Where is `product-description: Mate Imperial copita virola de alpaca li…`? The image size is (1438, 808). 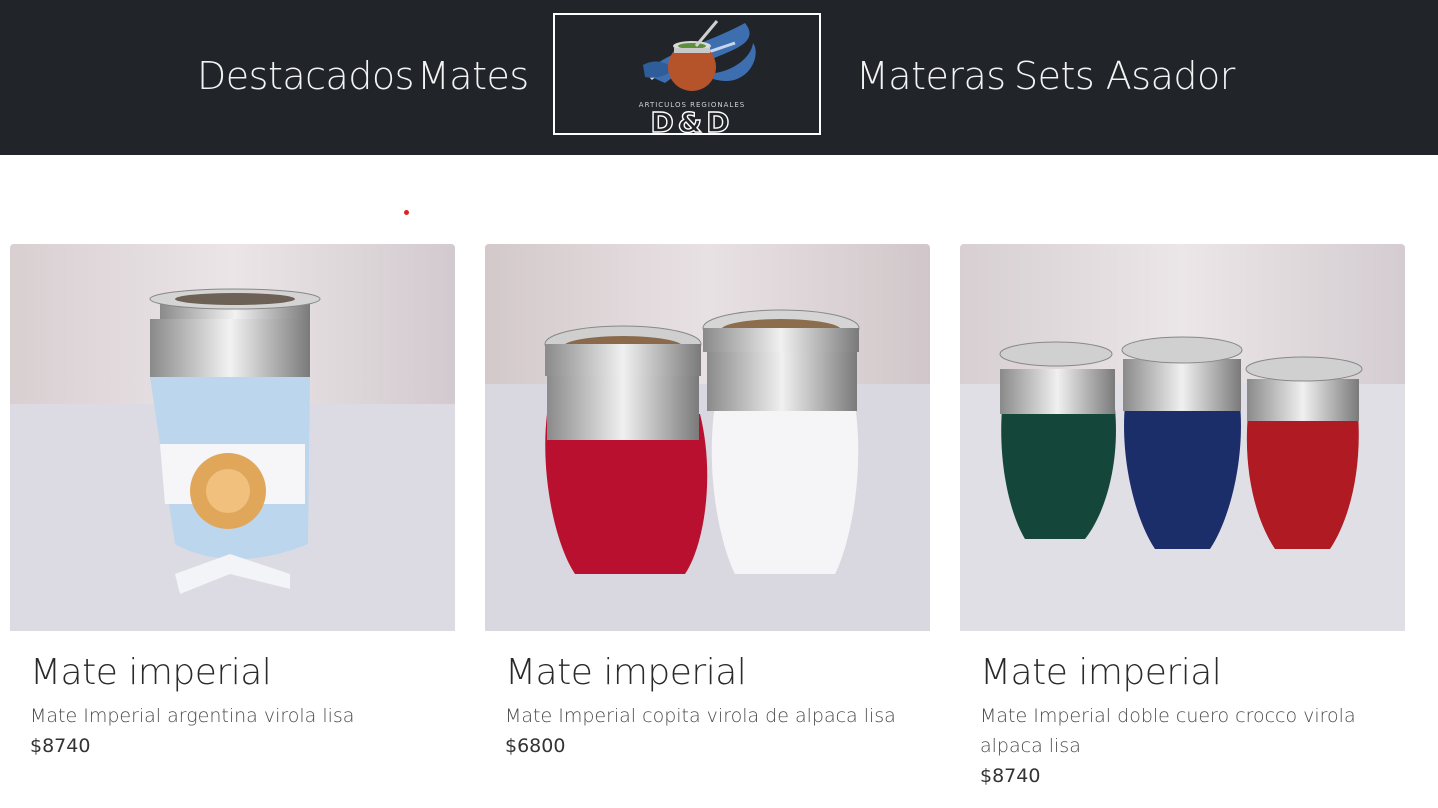
product-description: Mate Imperial copita virola de alpaca li… is located at coordinates (700, 716).